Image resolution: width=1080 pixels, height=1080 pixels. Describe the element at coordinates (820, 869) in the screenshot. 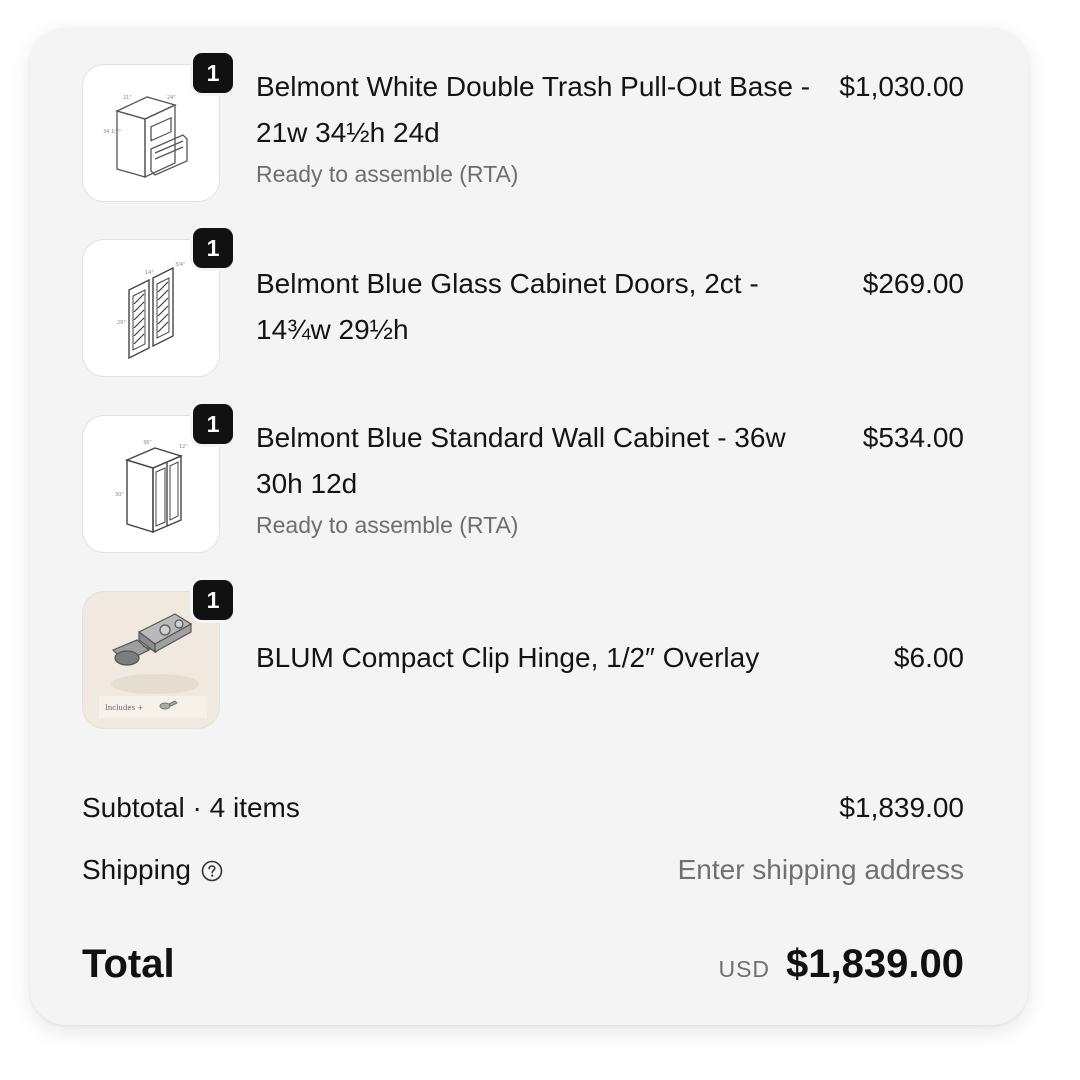

I see `shipping-value: Enter shipping address` at that location.